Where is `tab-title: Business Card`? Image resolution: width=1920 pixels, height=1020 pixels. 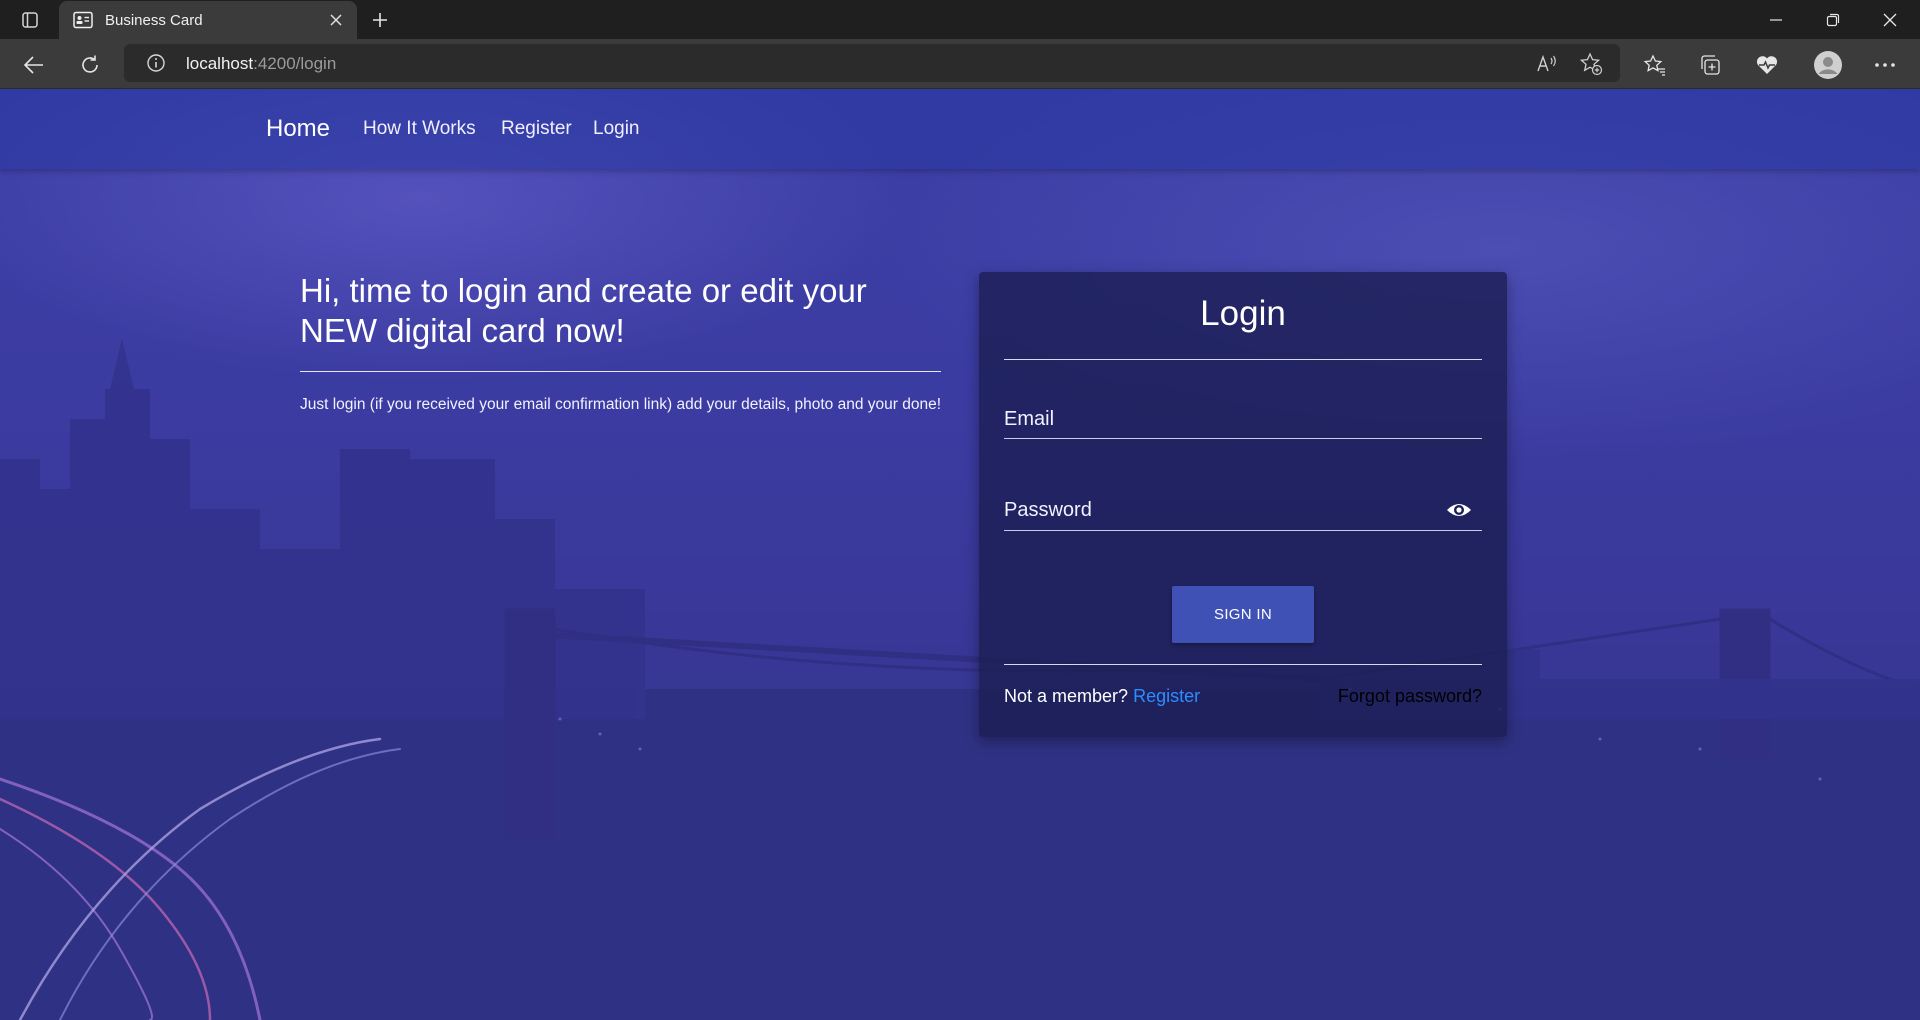 tab-title: Business Card is located at coordinates (154, 20).